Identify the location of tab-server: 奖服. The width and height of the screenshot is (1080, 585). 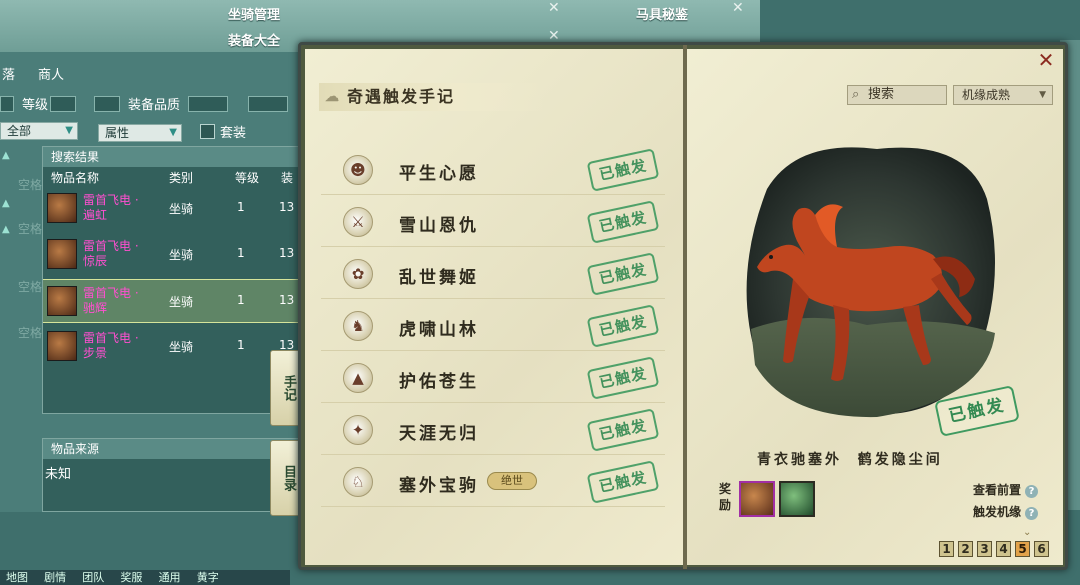
(131, 577).